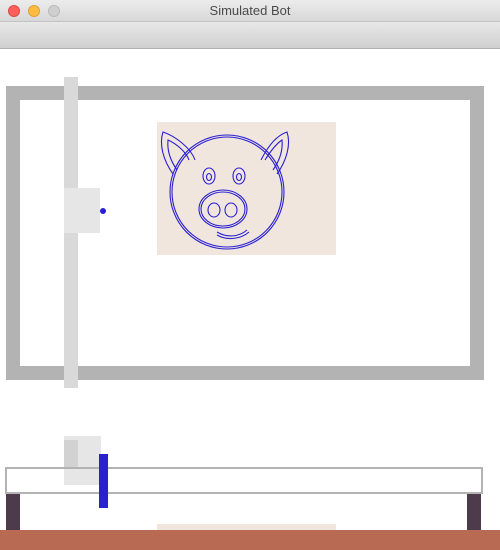 The height and width of the screenshot is (550, 500). I want to click on pen-side-view, so click(103, 481).